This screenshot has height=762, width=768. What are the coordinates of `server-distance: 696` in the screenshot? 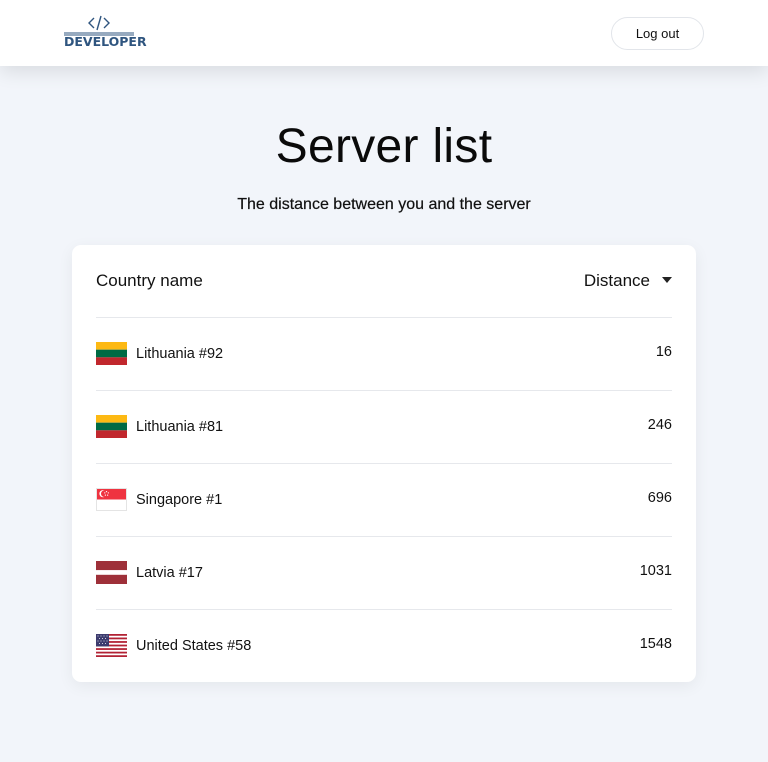 It's located at (659, 498).